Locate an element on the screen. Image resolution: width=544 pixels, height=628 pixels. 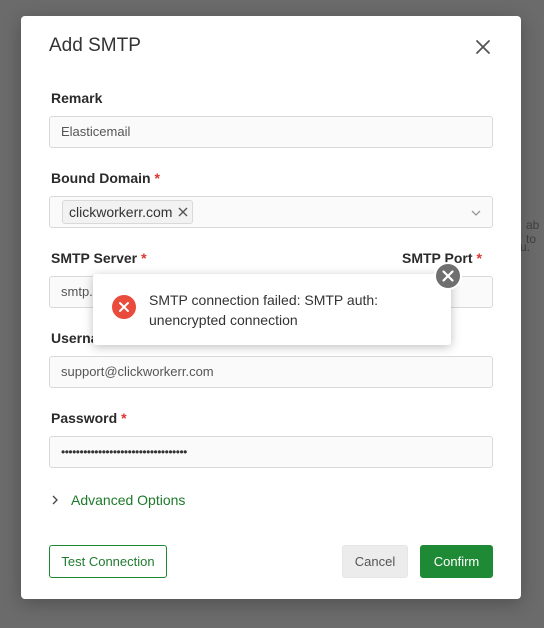
username-label: Userna is located at coordinates (75, 338).